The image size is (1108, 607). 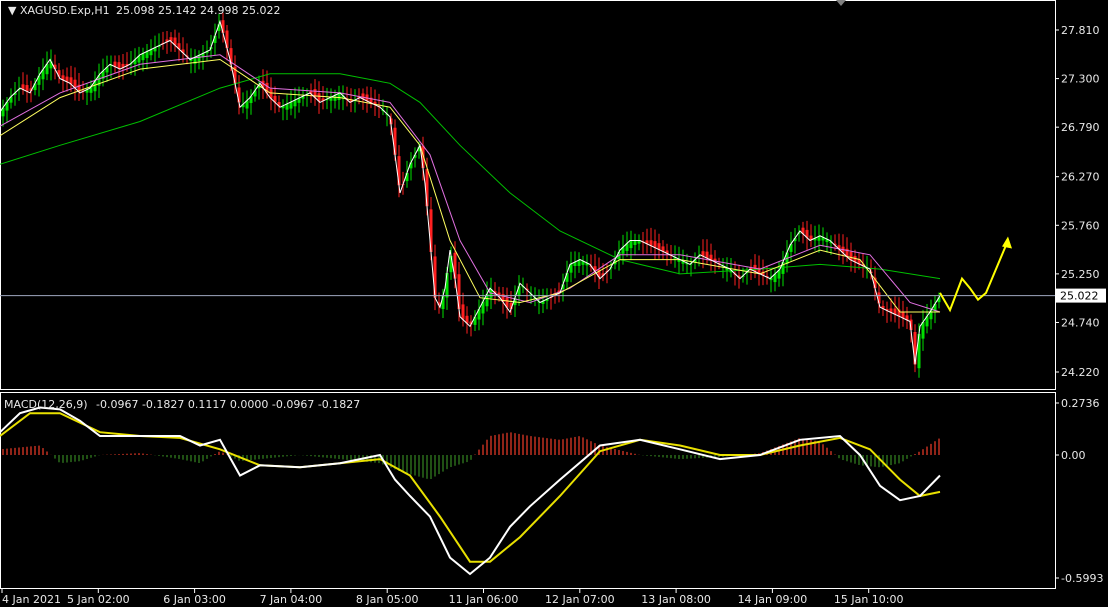 What do you see at coordinates (1073, 455) in the screenshot?
I see `macd-y-tick-label: 0.00` at bounding box center [1073, 455].